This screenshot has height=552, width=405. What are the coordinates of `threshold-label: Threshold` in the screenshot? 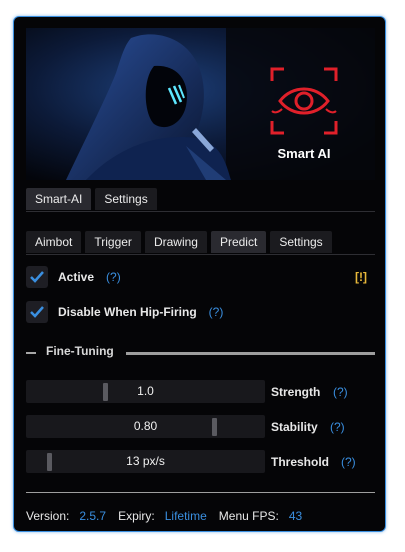 It's located at (300, 462).